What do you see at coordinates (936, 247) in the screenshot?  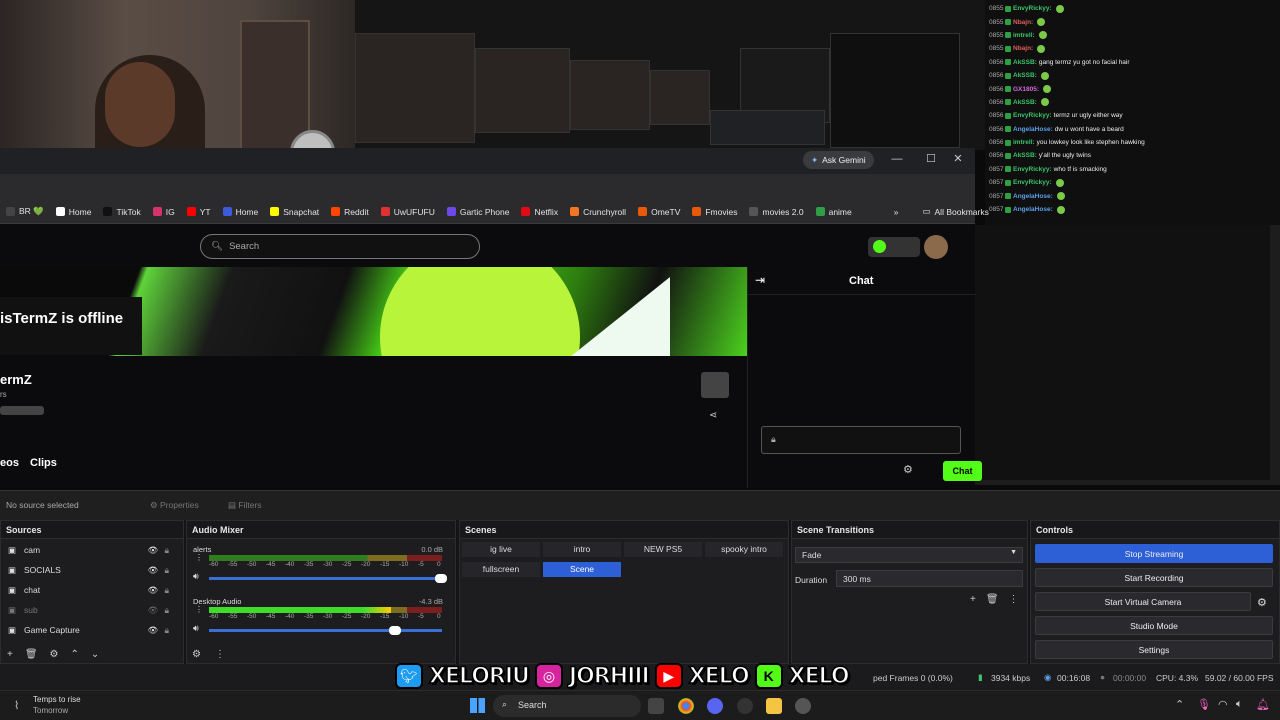 I see `avatar` at bounding box center [936, 247].